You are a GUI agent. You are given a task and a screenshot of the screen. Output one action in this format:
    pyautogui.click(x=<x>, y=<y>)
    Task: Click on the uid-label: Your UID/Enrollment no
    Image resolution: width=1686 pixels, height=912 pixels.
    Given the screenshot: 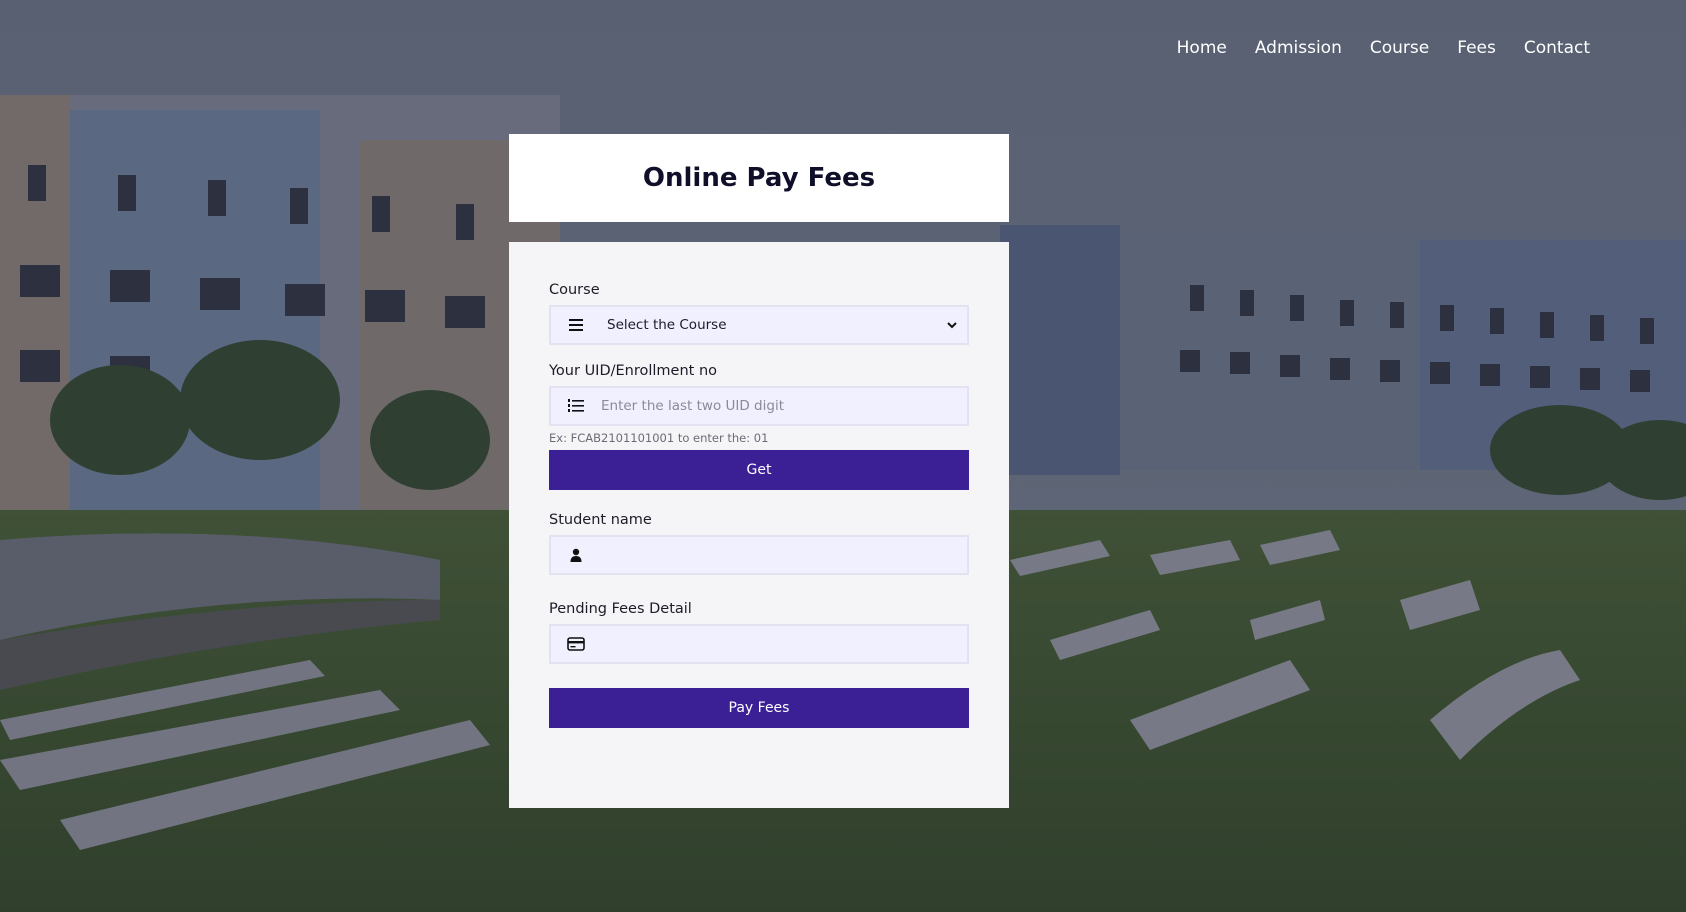 What is the action you would take?
    pyautogui.click(x=633, y=371)
    